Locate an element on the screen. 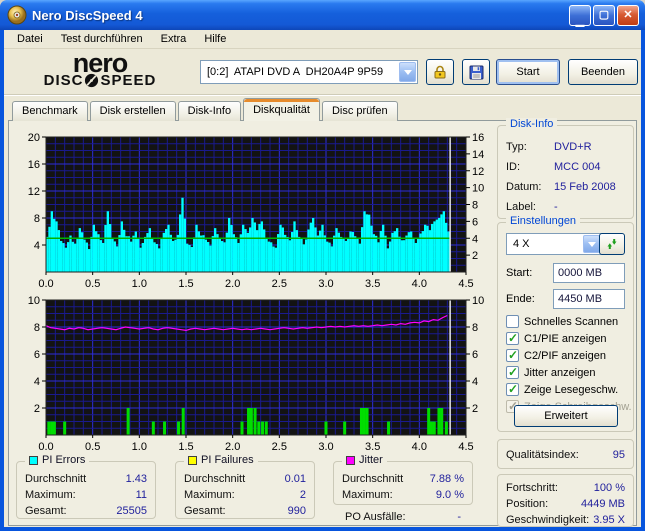 This screenshot has height=531, width=645. nero-discspeed-logo: nero DISC SPEED is located at coordinates (100, 70).